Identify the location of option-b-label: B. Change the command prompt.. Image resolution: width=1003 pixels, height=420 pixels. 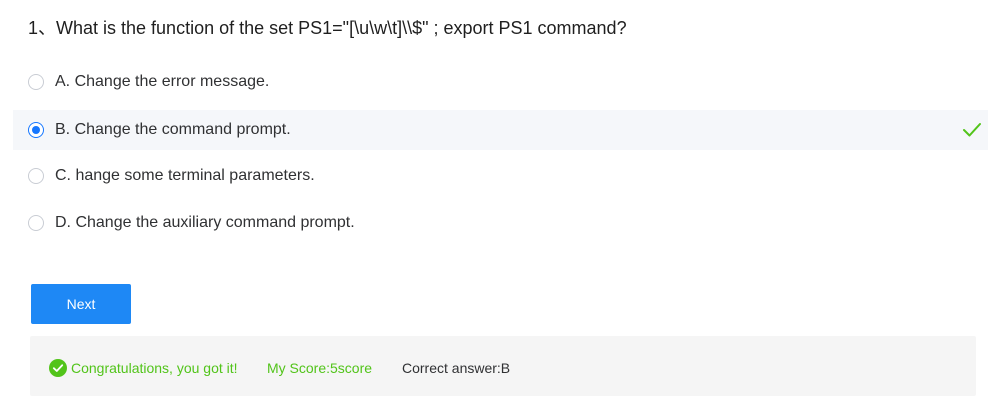
(173, 129).